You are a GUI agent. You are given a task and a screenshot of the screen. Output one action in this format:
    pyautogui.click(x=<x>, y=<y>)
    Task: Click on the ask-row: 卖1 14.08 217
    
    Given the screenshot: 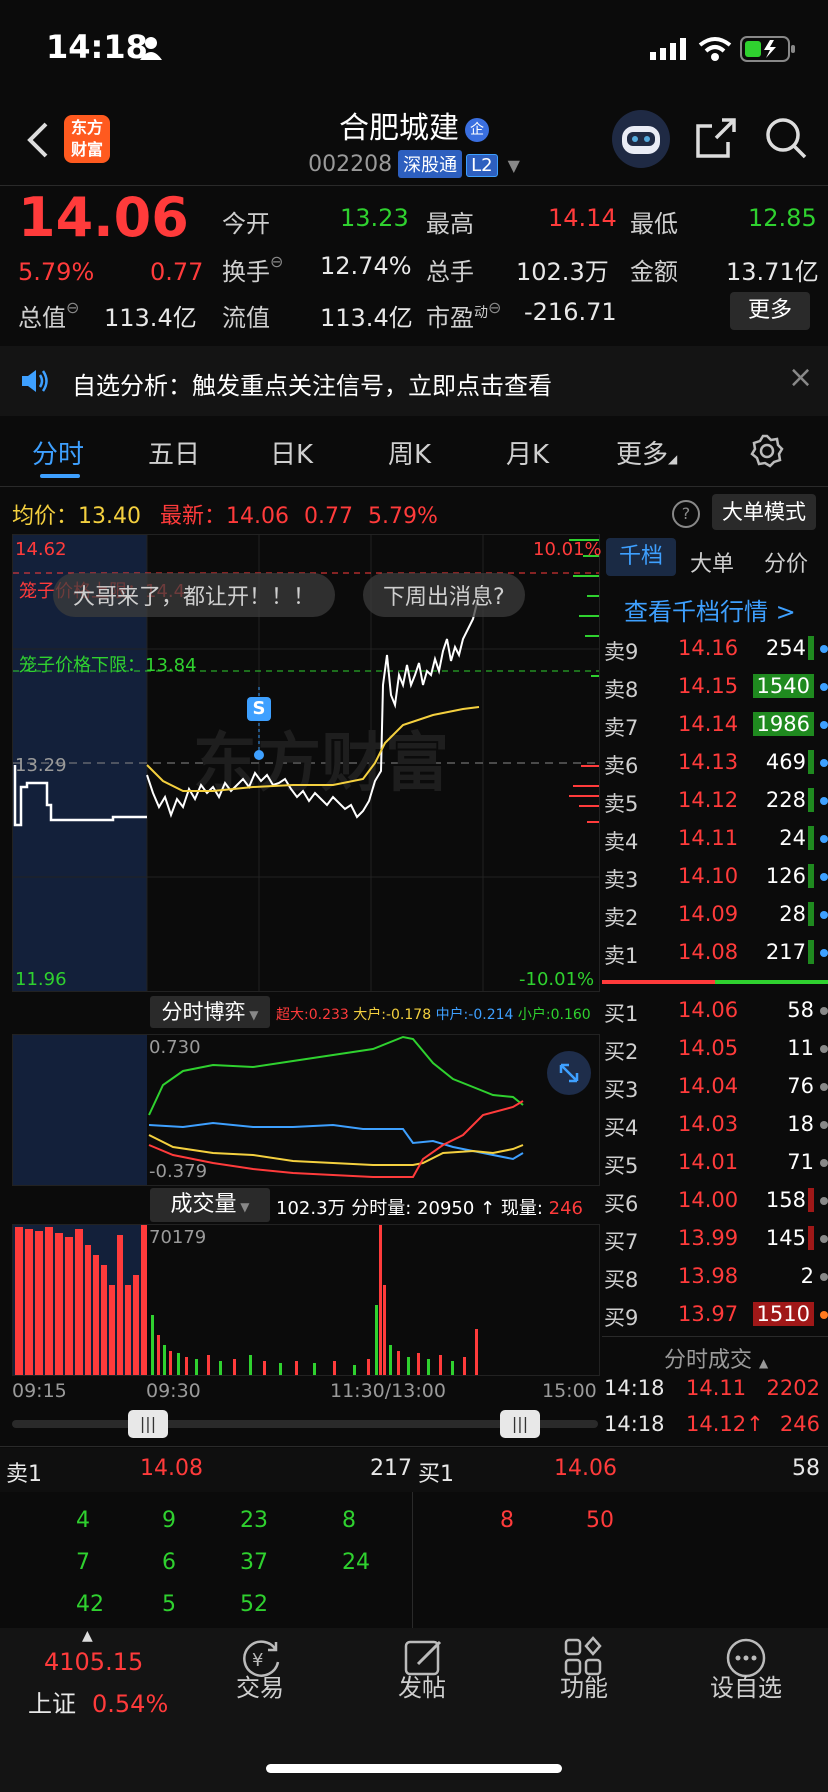 What is the action you would take?
    pyautogui.click(x=715, y=953)
    